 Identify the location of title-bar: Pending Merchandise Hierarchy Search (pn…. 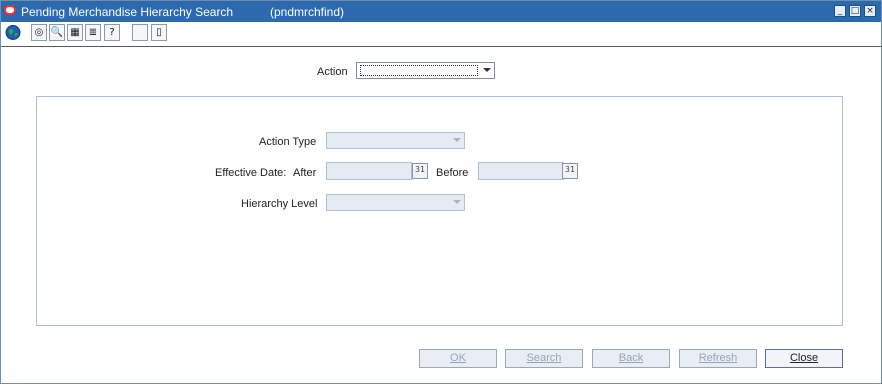
(441, 11).